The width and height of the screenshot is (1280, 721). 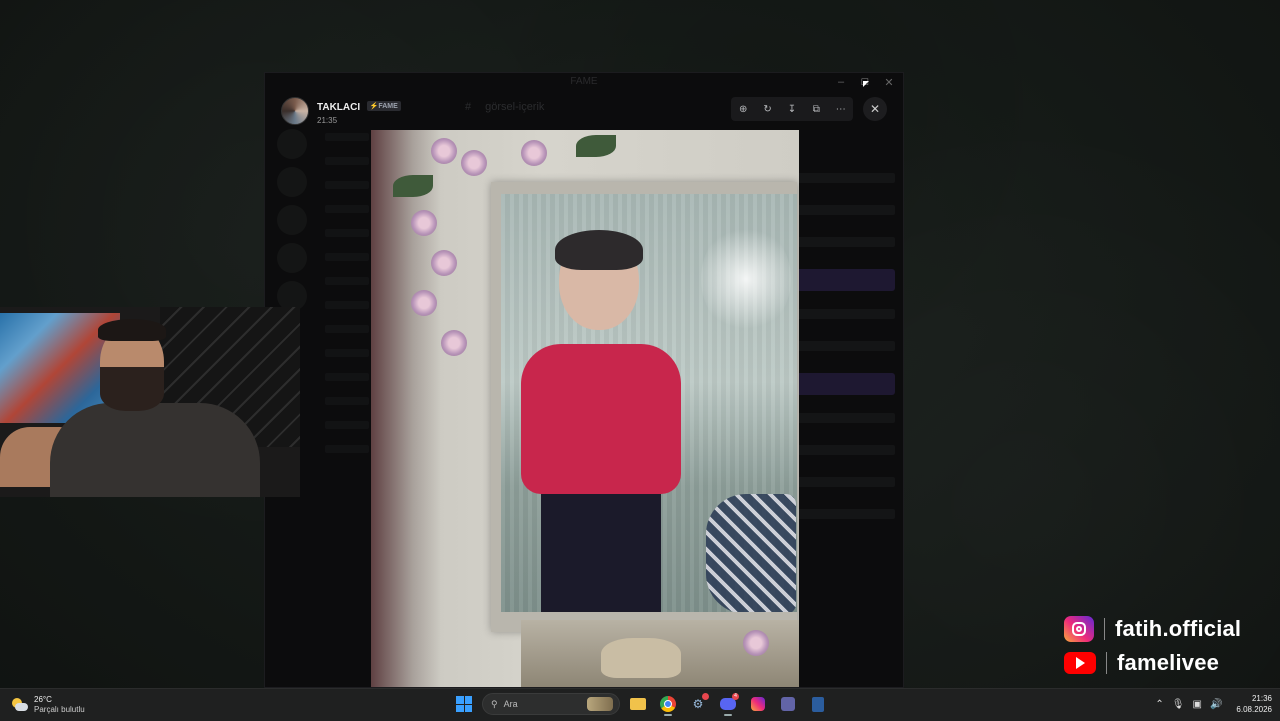 I want to click on window-title: FAME, so click(x=584, y=81).